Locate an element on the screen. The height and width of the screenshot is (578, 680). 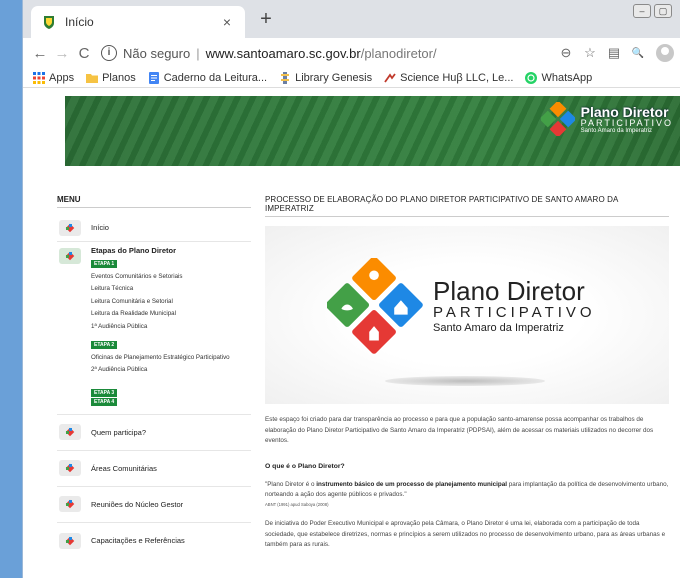
zoom-icon: ⊖ is located at coordinates (566, 53).